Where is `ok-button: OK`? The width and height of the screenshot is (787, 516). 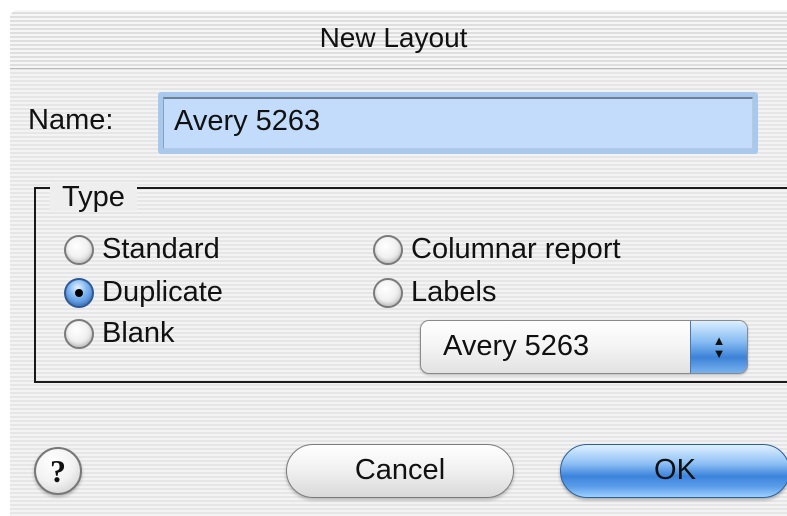
ok-button: OK is located at coordinates (673, 471).